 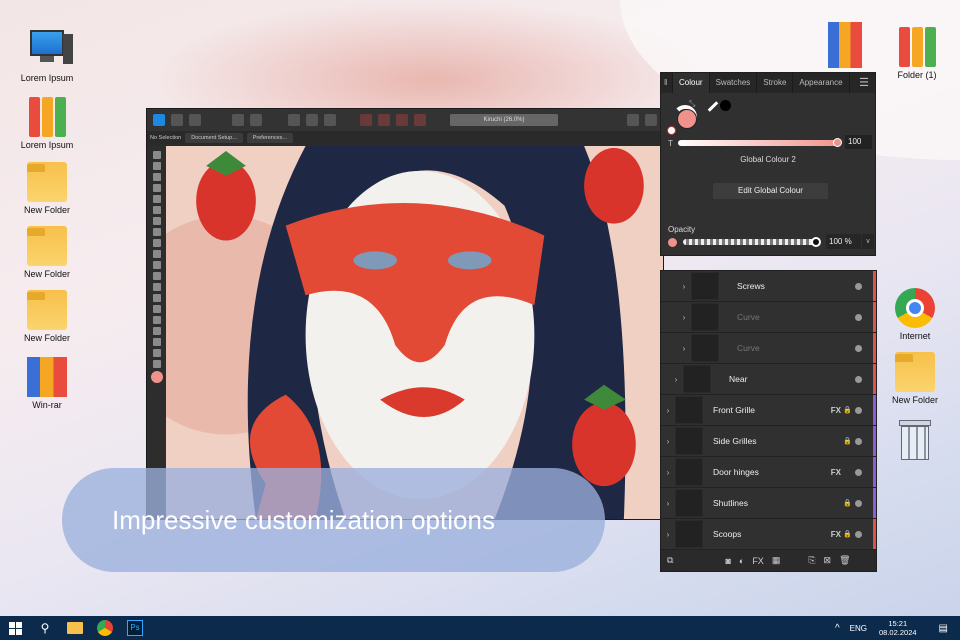 I want to click on desktop-icon-computer: Lorem Ipsum, so click(x=47, y=55).